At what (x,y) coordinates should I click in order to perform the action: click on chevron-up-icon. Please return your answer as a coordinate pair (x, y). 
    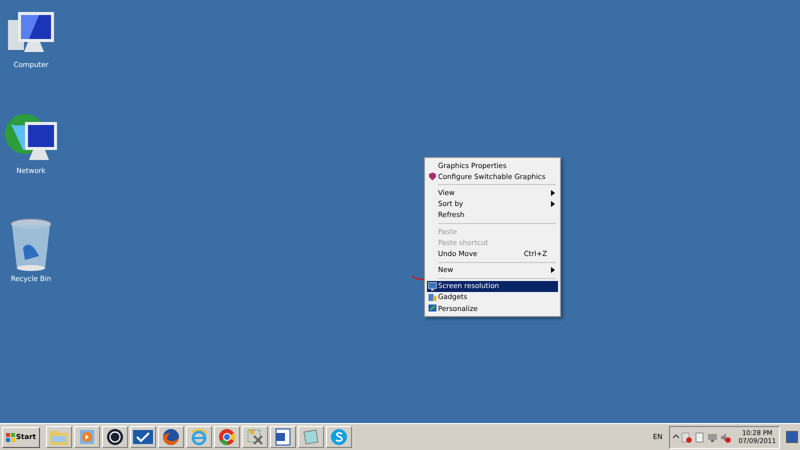
    Looking at the image, I should click on (675, 437).